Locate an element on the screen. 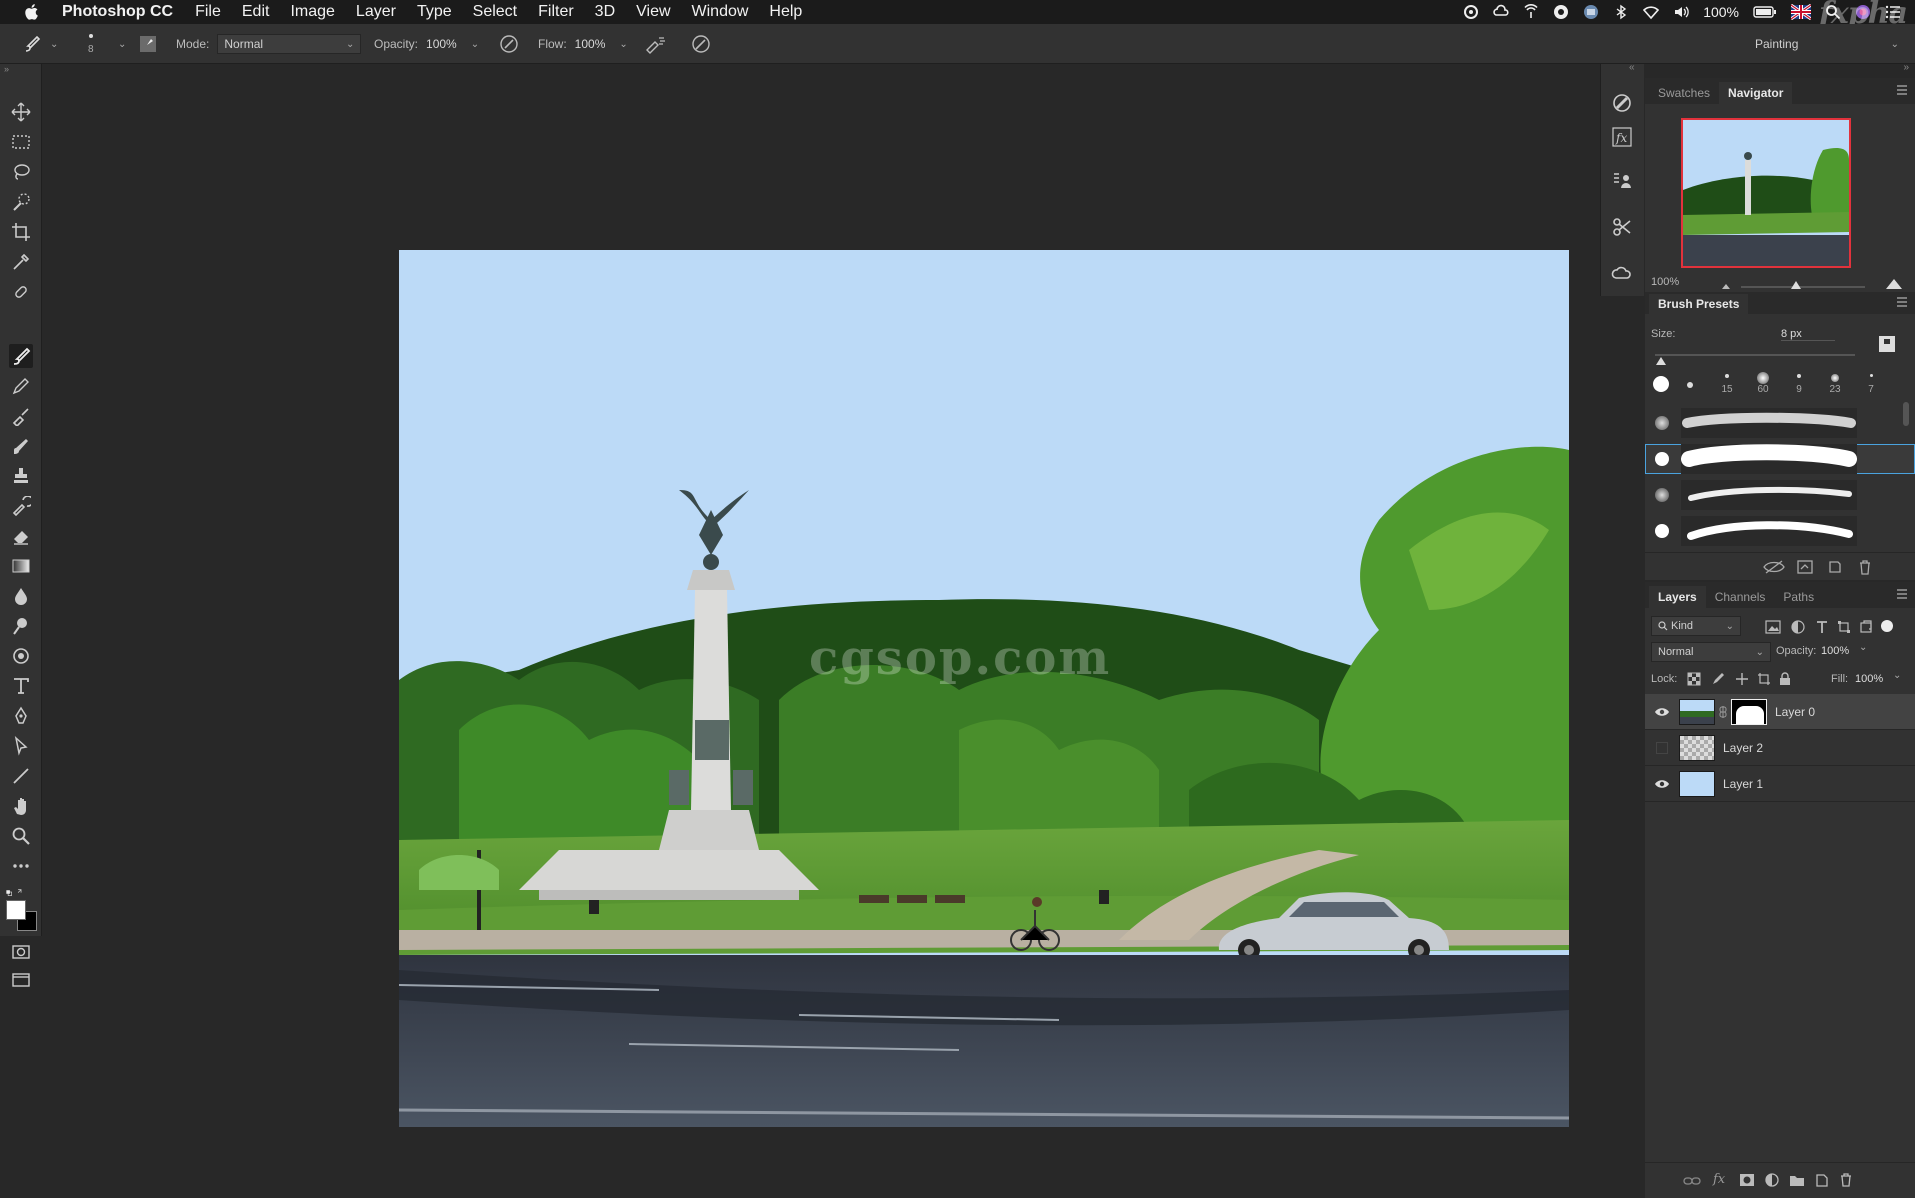 This screenshot has width=1915, height=1198. menu-filter: Filter is located at coordinates (556, 12).